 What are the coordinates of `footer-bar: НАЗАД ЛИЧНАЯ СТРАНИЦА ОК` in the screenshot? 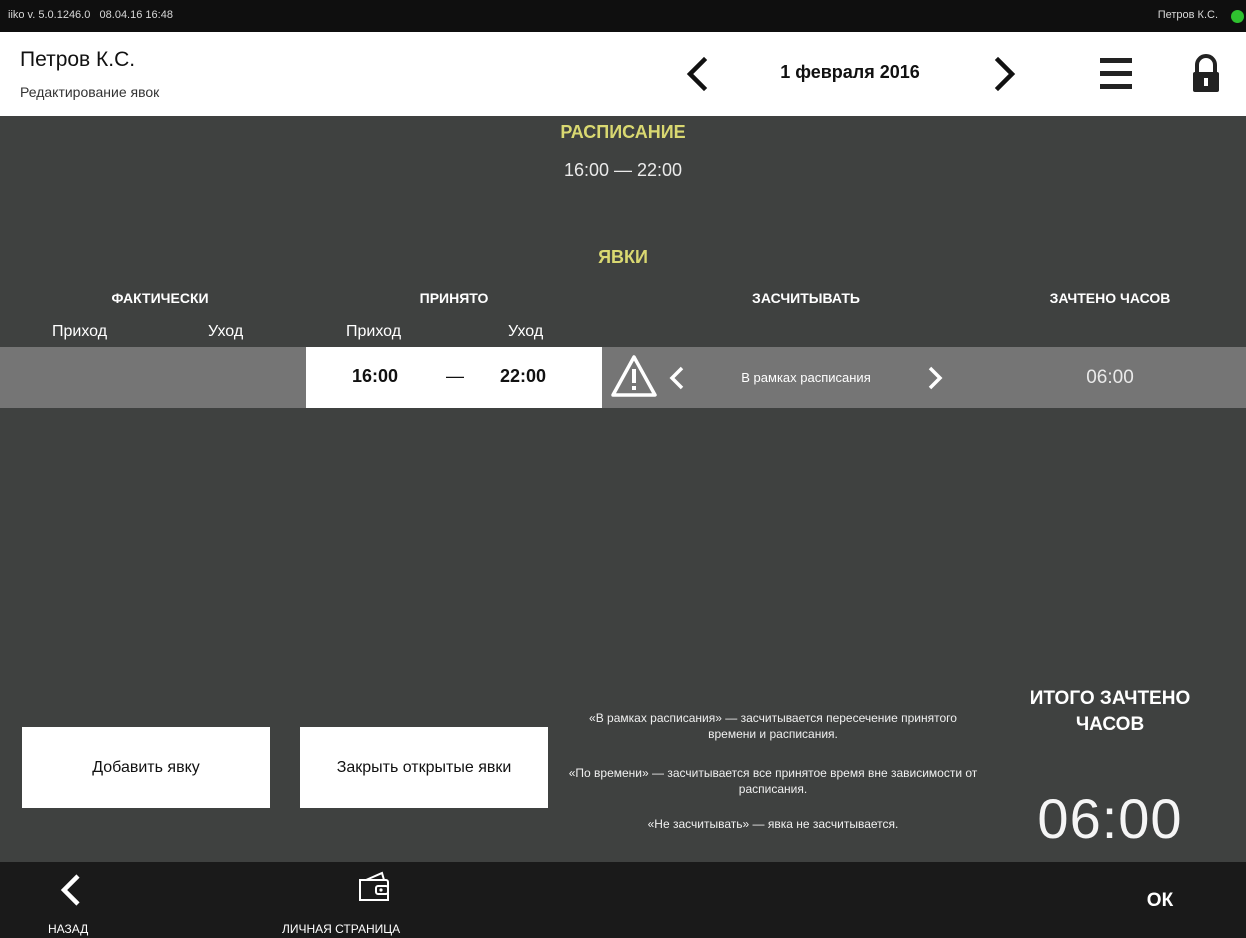 It's located at (623, 900).